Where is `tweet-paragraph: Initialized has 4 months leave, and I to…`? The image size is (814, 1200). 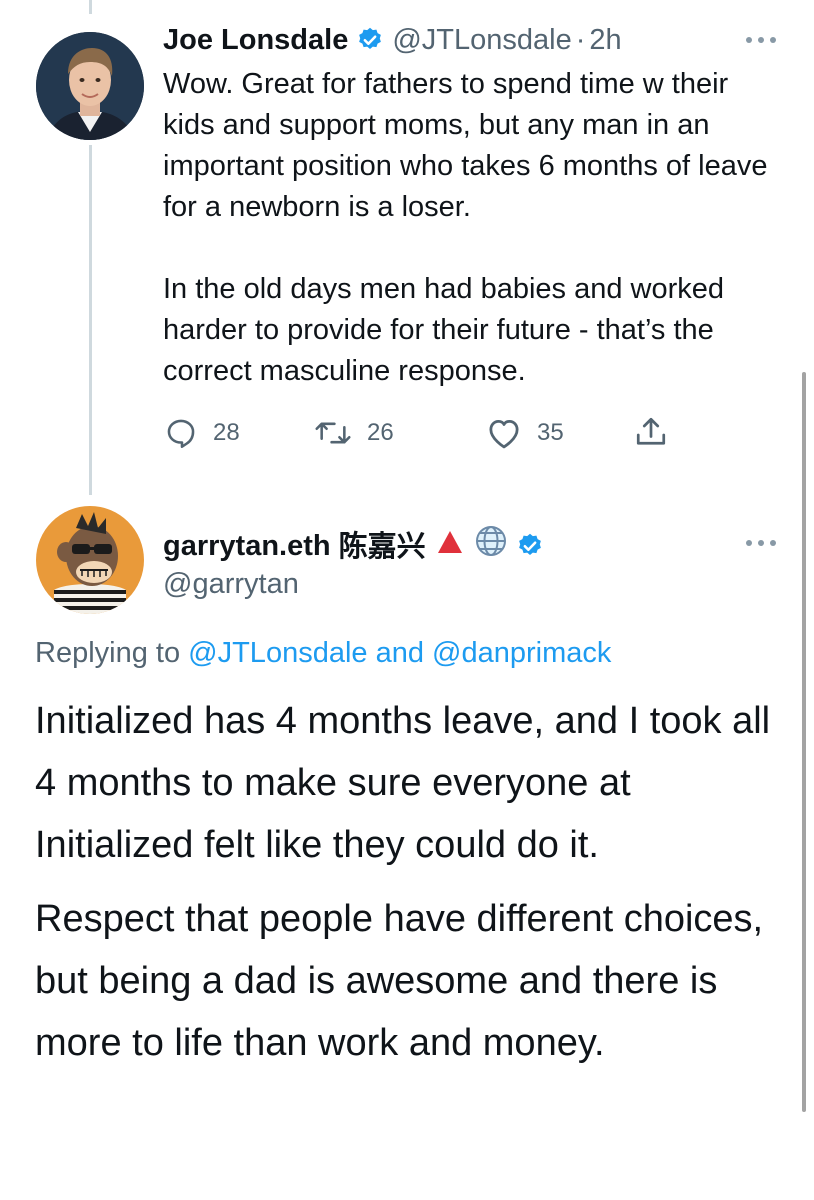 tweet-paragraph: Initialized has 4 months leave, and I to… is located at coordinates (403, 783).